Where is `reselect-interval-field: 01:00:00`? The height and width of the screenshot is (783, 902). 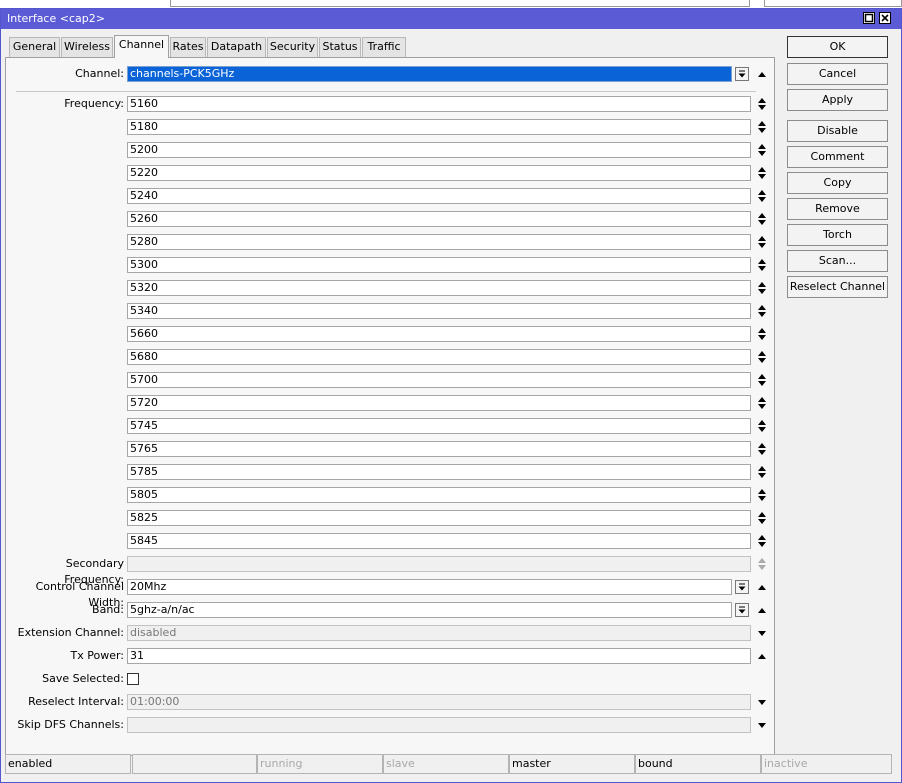 reselect-interval-field: 01:00:00 is located at coordinates (439, 702).